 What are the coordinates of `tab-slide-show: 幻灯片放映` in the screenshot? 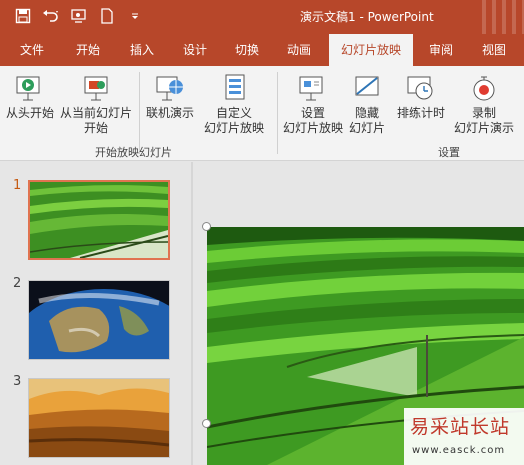 It's located at (371, 50).